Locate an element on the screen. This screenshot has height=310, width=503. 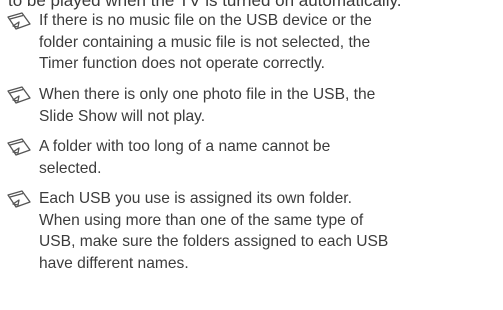
note-line: selected. is located at coordinates (70, 168).